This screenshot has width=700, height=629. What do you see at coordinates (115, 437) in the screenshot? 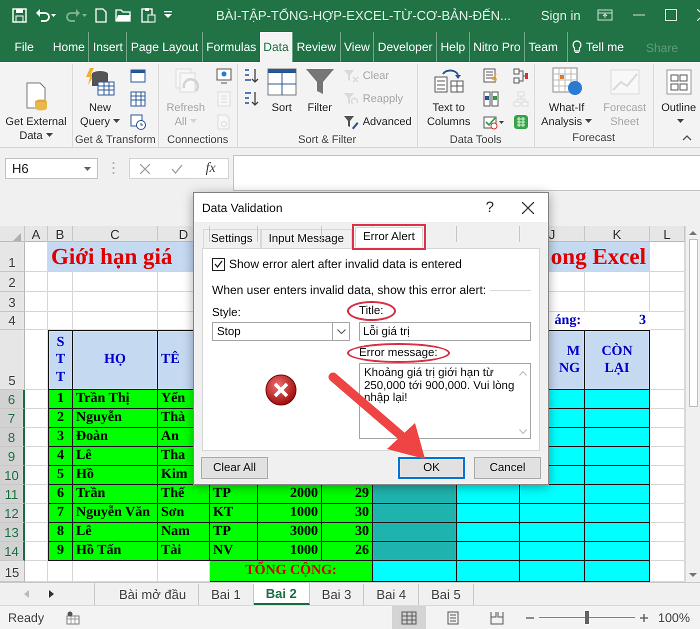
I see `table-cell: Đoàn` at bounding box center [115, 437].